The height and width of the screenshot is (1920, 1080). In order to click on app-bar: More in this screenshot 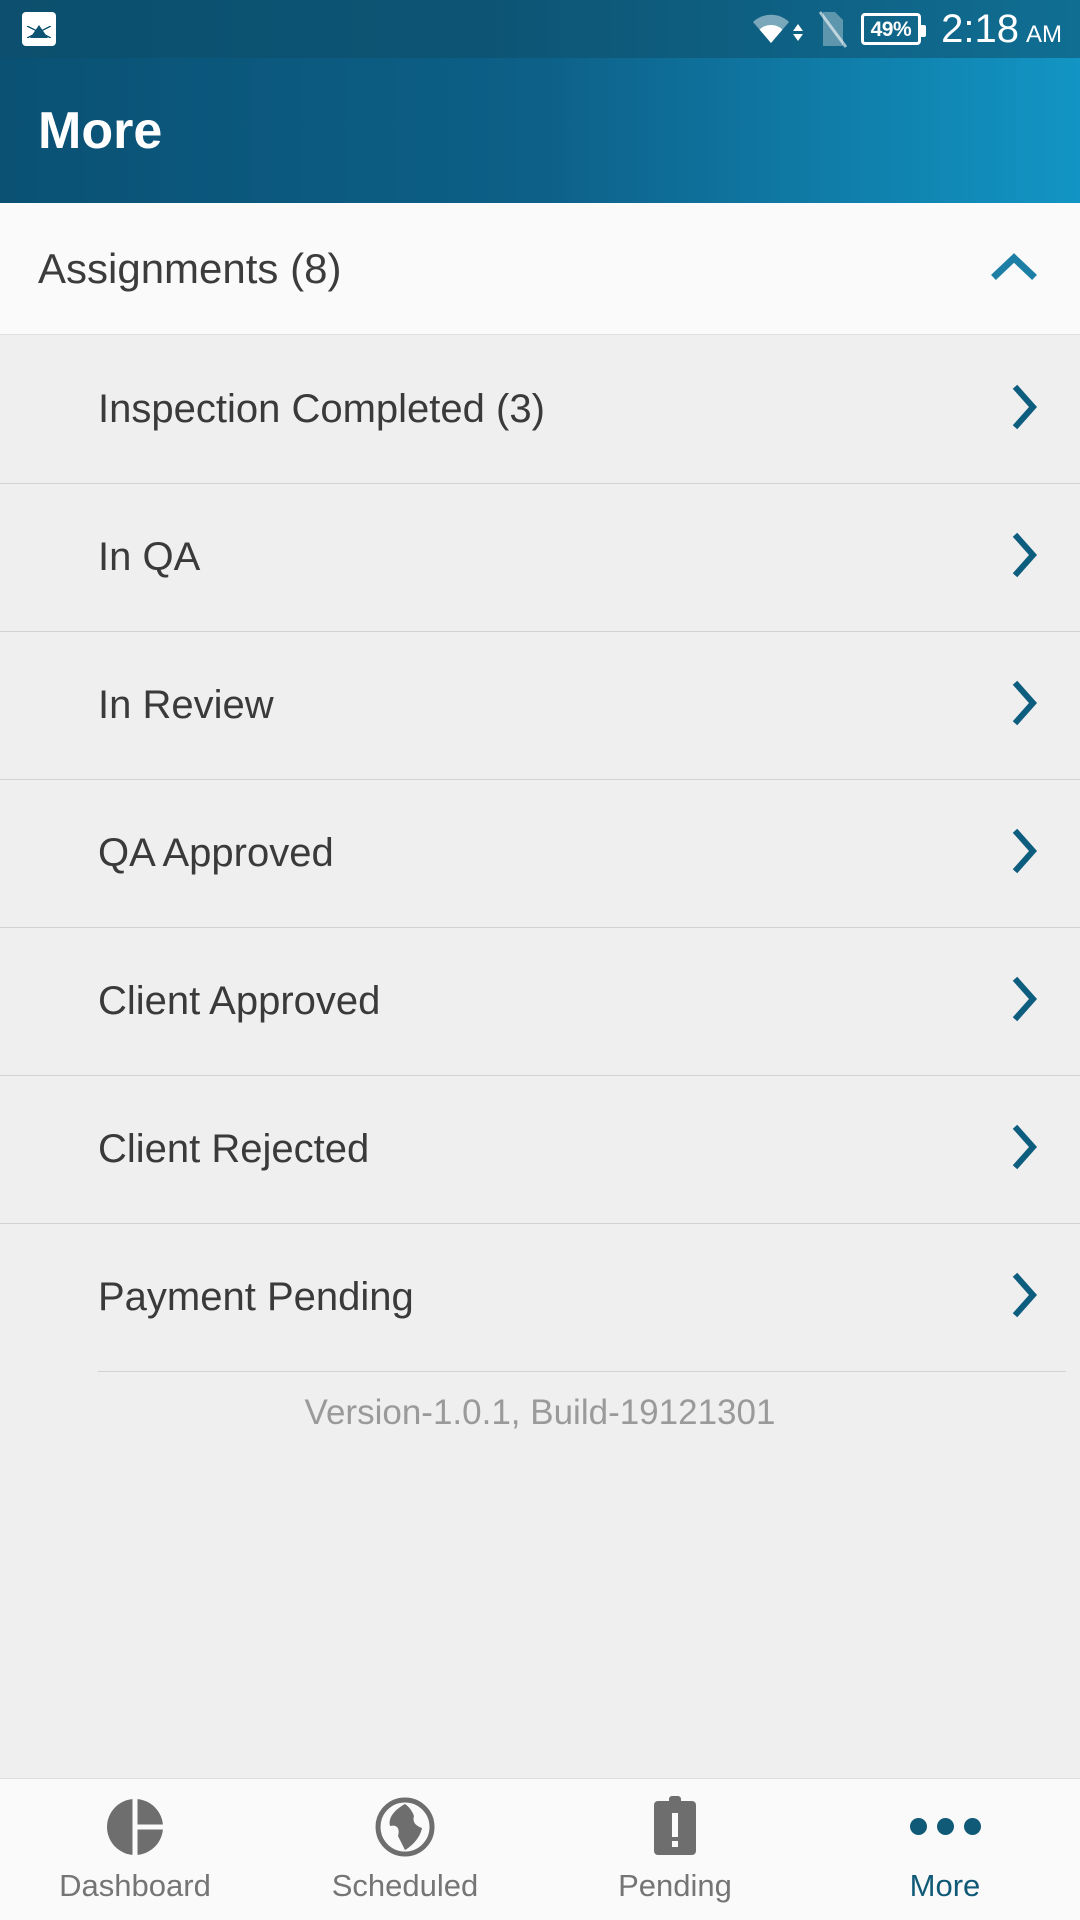, I will do `click(540, 130)`.